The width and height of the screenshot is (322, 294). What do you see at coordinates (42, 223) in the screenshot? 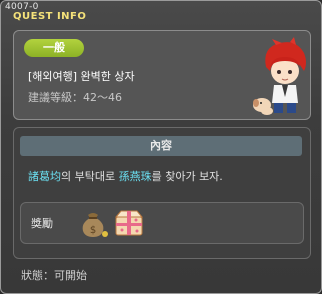
I see `reward-label: 獎勵` at bounding box center [42, 223].